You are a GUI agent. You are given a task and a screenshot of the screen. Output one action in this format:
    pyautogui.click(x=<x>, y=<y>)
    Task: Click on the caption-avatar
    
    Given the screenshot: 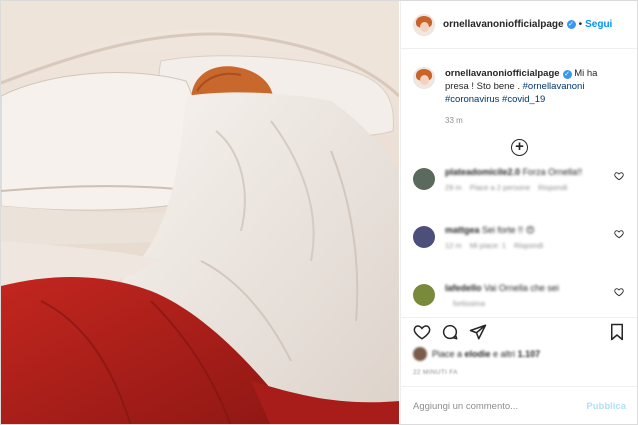 What is the action you would take?
    pyautogui.click(x=424, y=78)
    